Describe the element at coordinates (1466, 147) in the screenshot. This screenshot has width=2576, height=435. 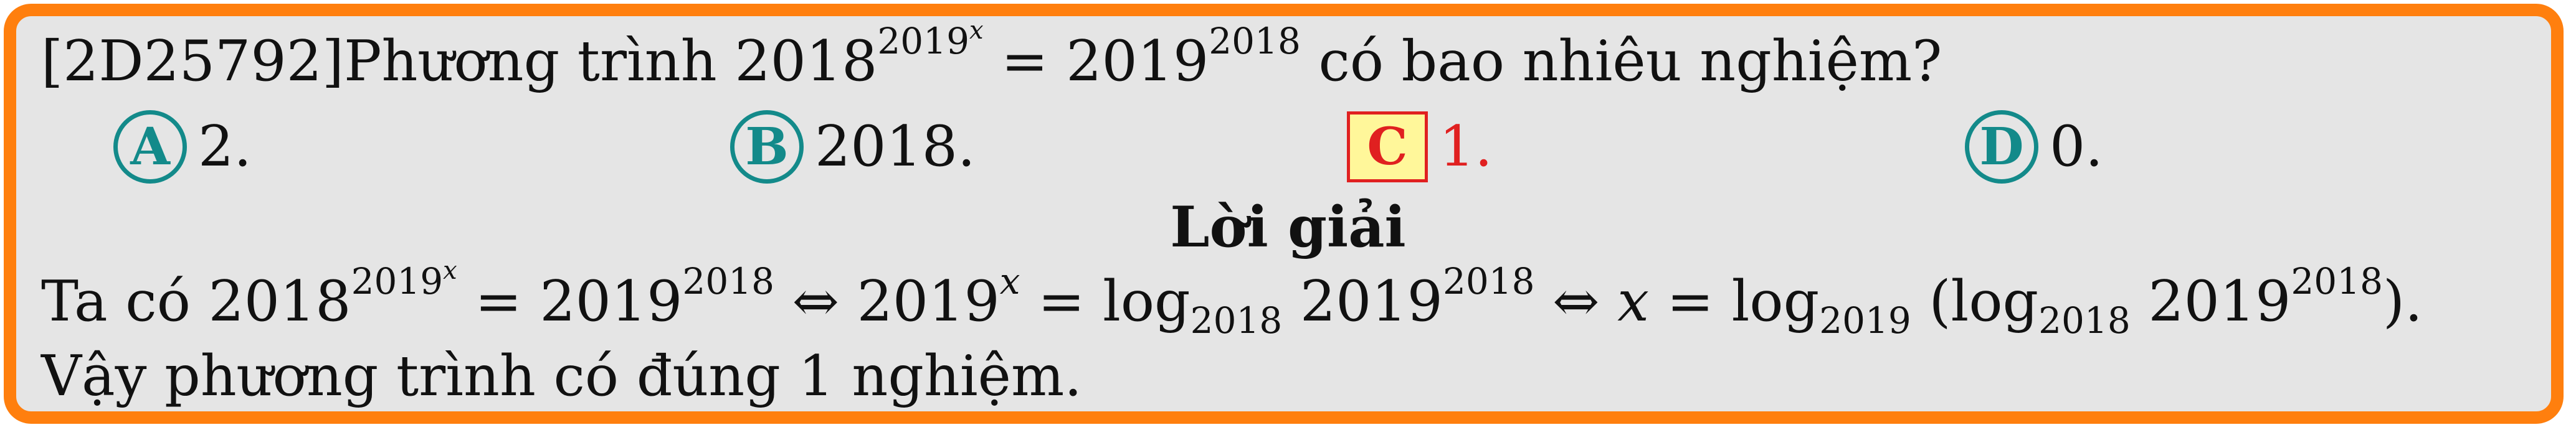
I see `option-c-text: 1.` at that location.